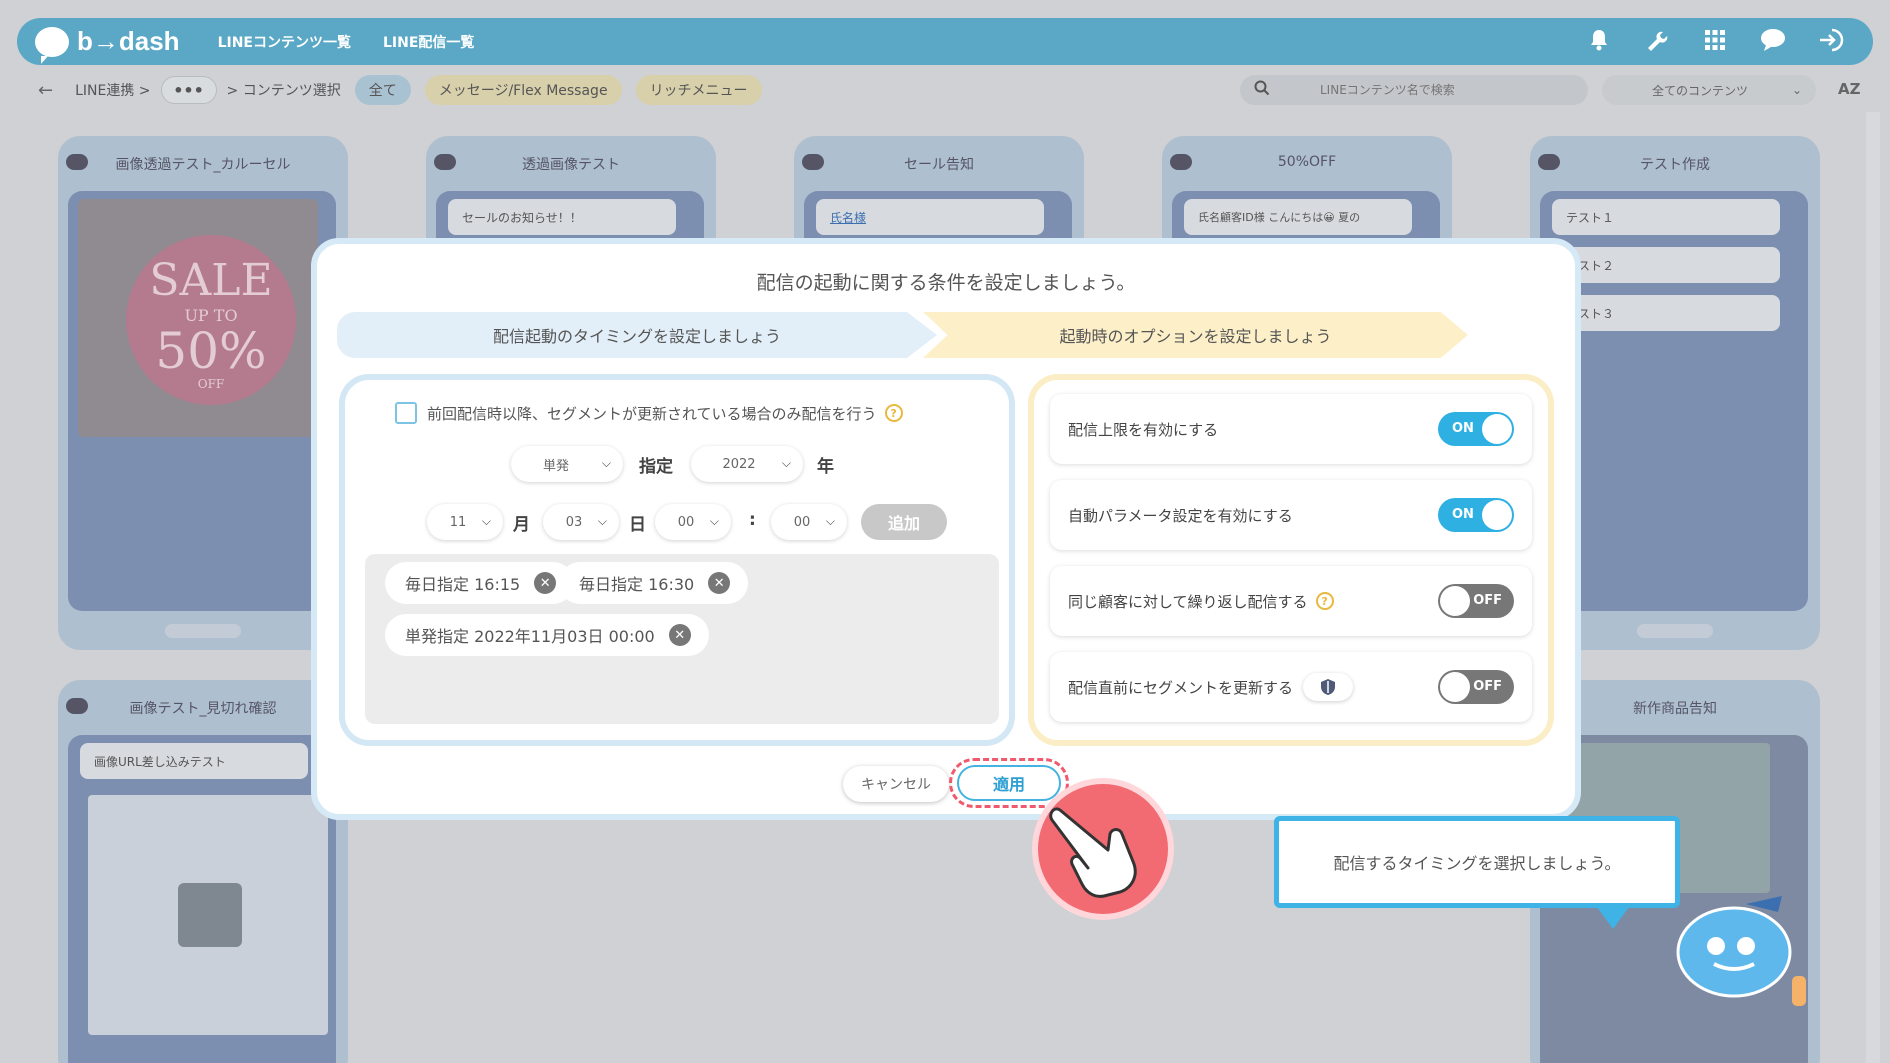 Image resolution: width=1890 pixels, height=1063 pixels. I want to click on option-repeat-delivery: 同じ顧客に対して繰り返し配信する ? OFF, so click(1291, 601).